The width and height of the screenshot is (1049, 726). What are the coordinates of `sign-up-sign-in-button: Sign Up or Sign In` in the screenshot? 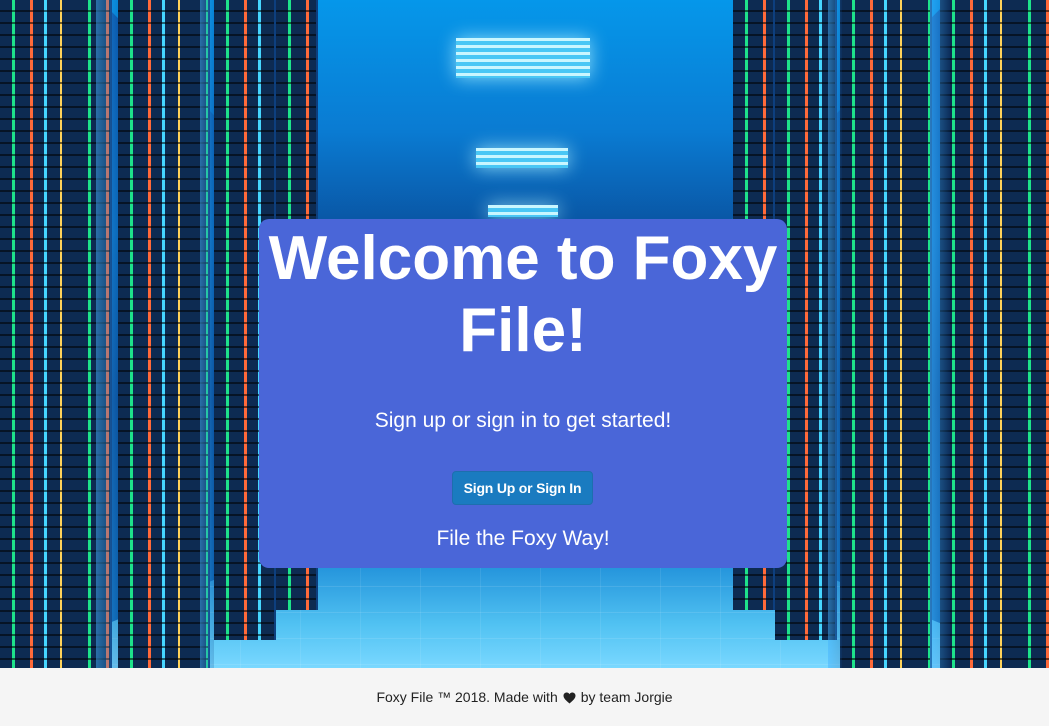 It's located at (522, 488).